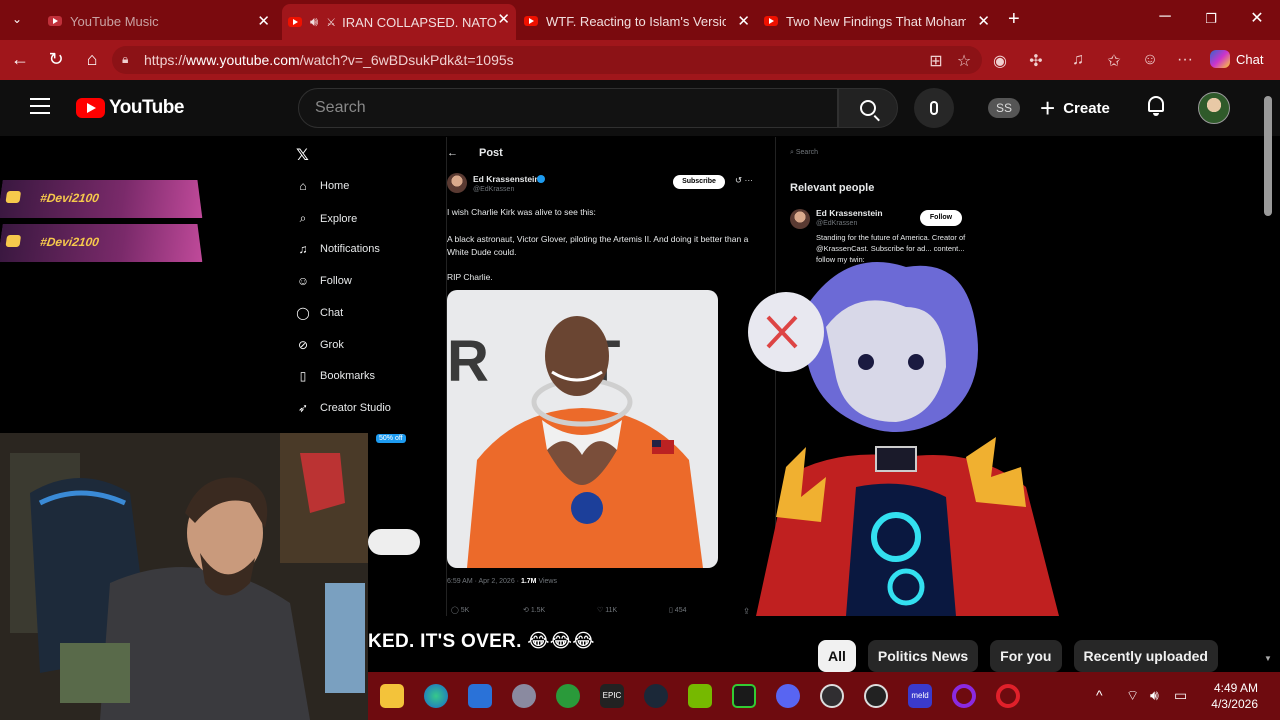  I want to click on bookmark-count-value: 454, so click(680, 610).